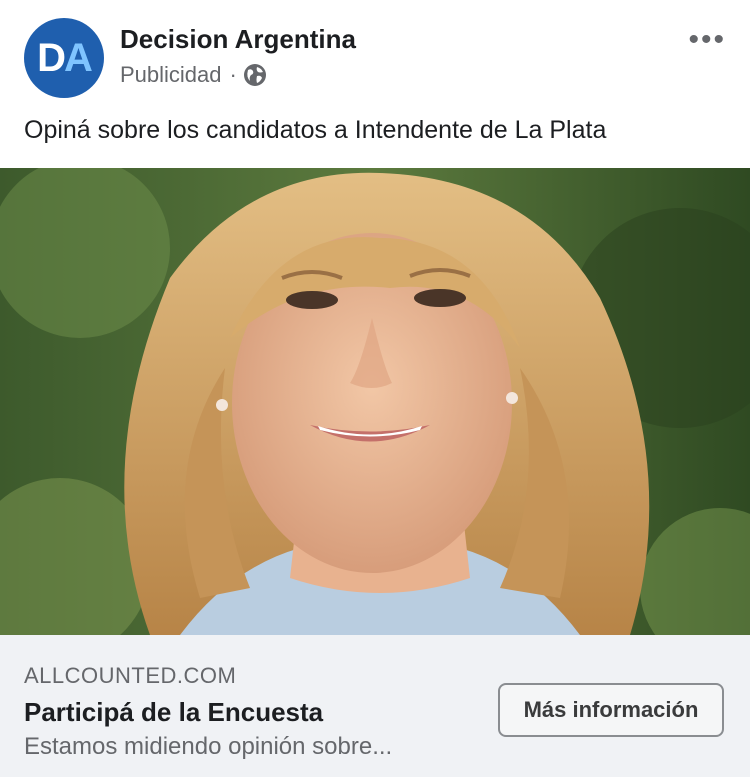 The image size is (750, 777). What do you see at coordinates (173, 712) in the screenshot?
I see `link-title: Participá de la Encuesta` at bounding box center [173, 712].